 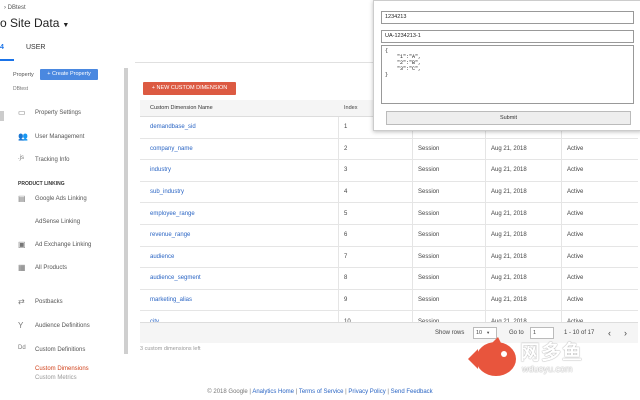 I want to click on footer-link-terms: Terms of Service, so click(x=321, y=392).